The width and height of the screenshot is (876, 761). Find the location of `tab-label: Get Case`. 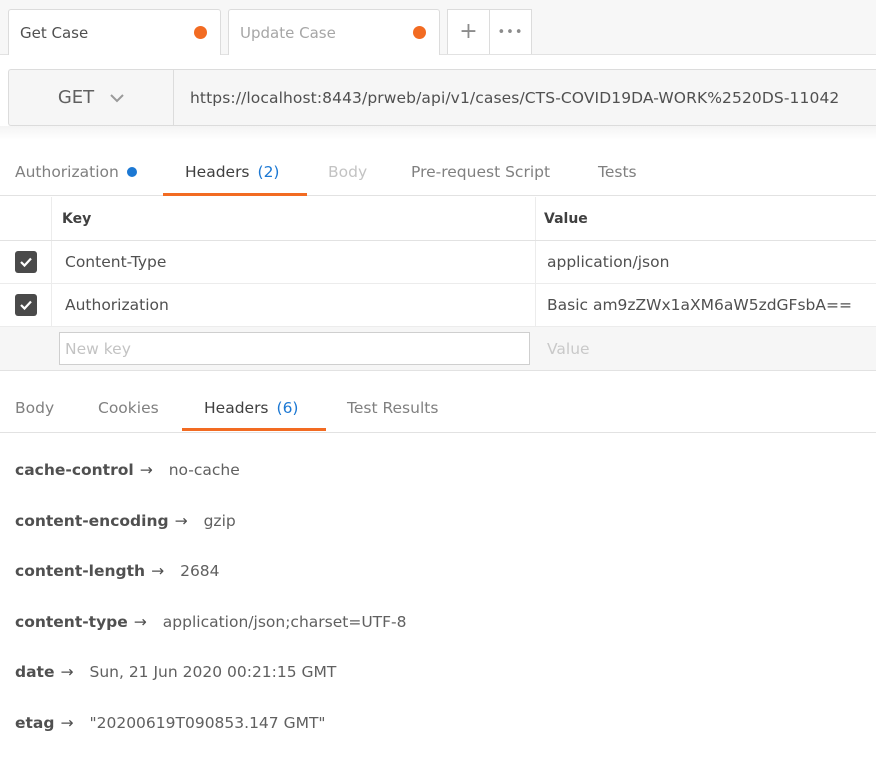

tab-label: Get Case is located at coordinates (54, 32).